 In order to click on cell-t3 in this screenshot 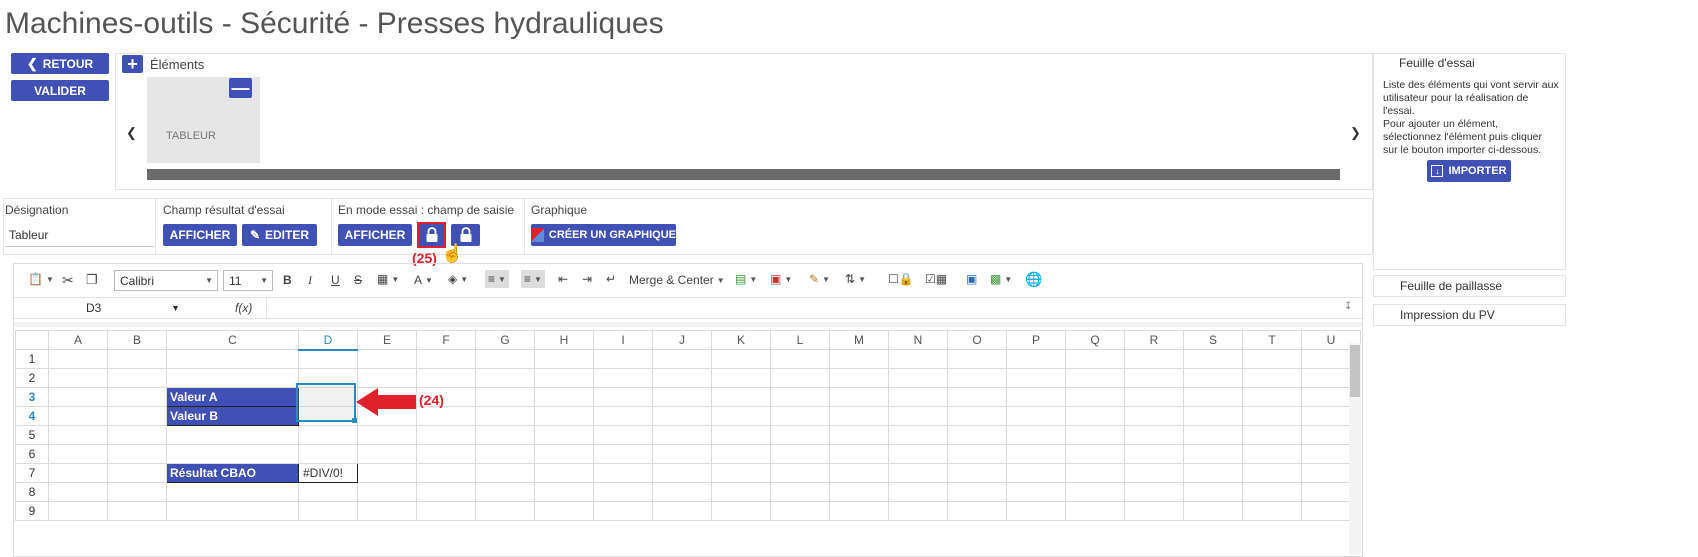, I will do `click(1272, 397)`.